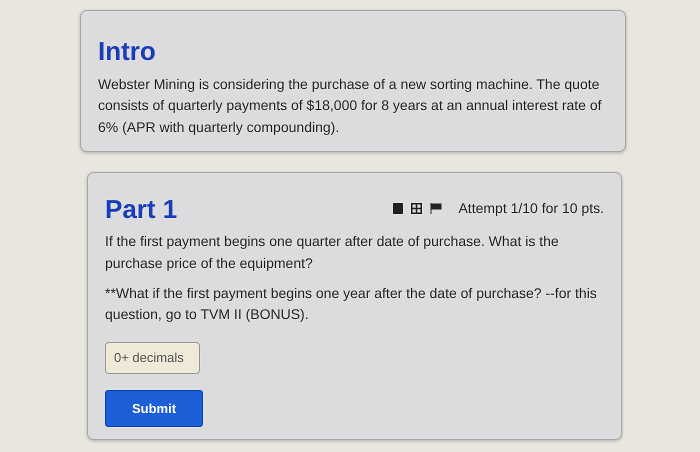 This screenshot has width=700, height=452. Describe the element at coordinates (152, 358) in the screenshot. I see `answer-field: 0+ decimals` at that location.